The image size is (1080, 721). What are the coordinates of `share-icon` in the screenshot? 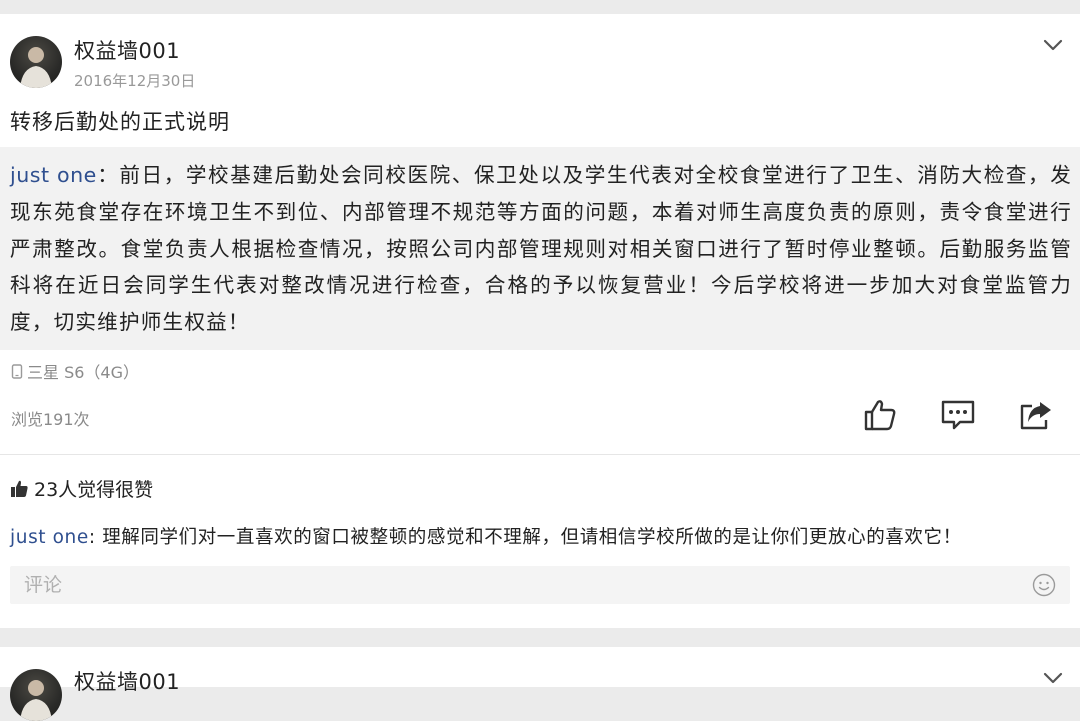 It's located at (1036, 415).